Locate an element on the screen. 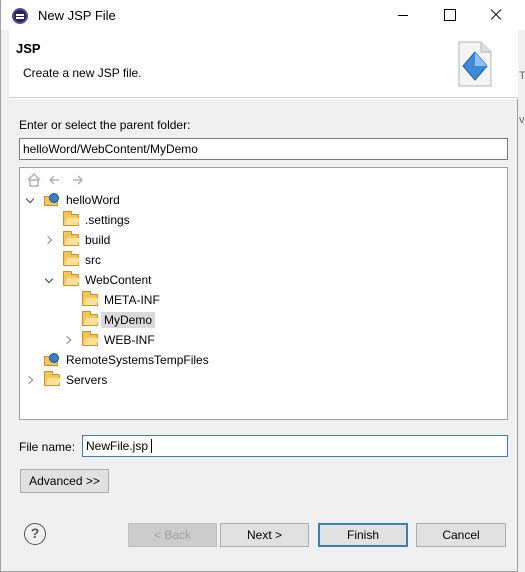  tree-node-settings: .settings is located at coordinates (89, 220).